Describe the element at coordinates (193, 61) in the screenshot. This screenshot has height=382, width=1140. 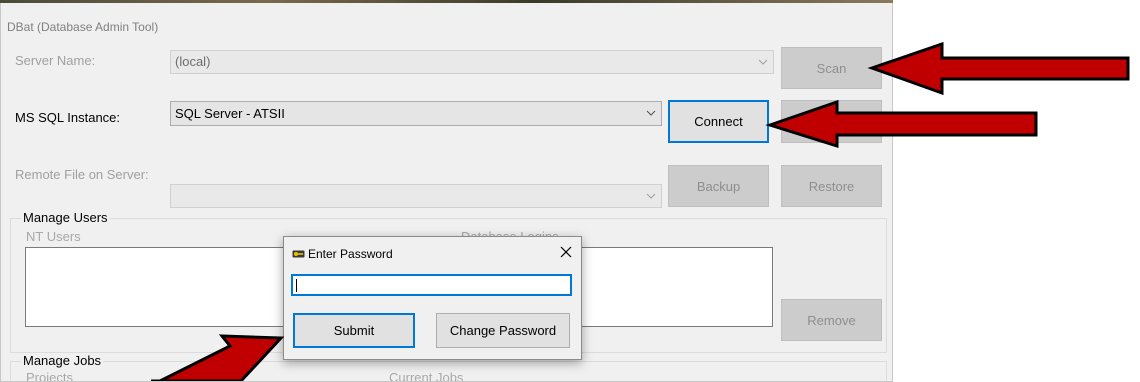
I see `server-name-value: (local)` at that location.